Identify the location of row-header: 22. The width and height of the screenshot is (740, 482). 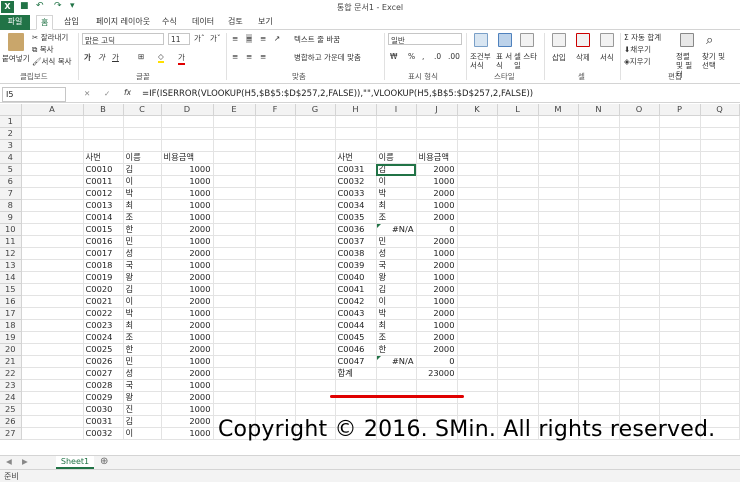
(11, 374).